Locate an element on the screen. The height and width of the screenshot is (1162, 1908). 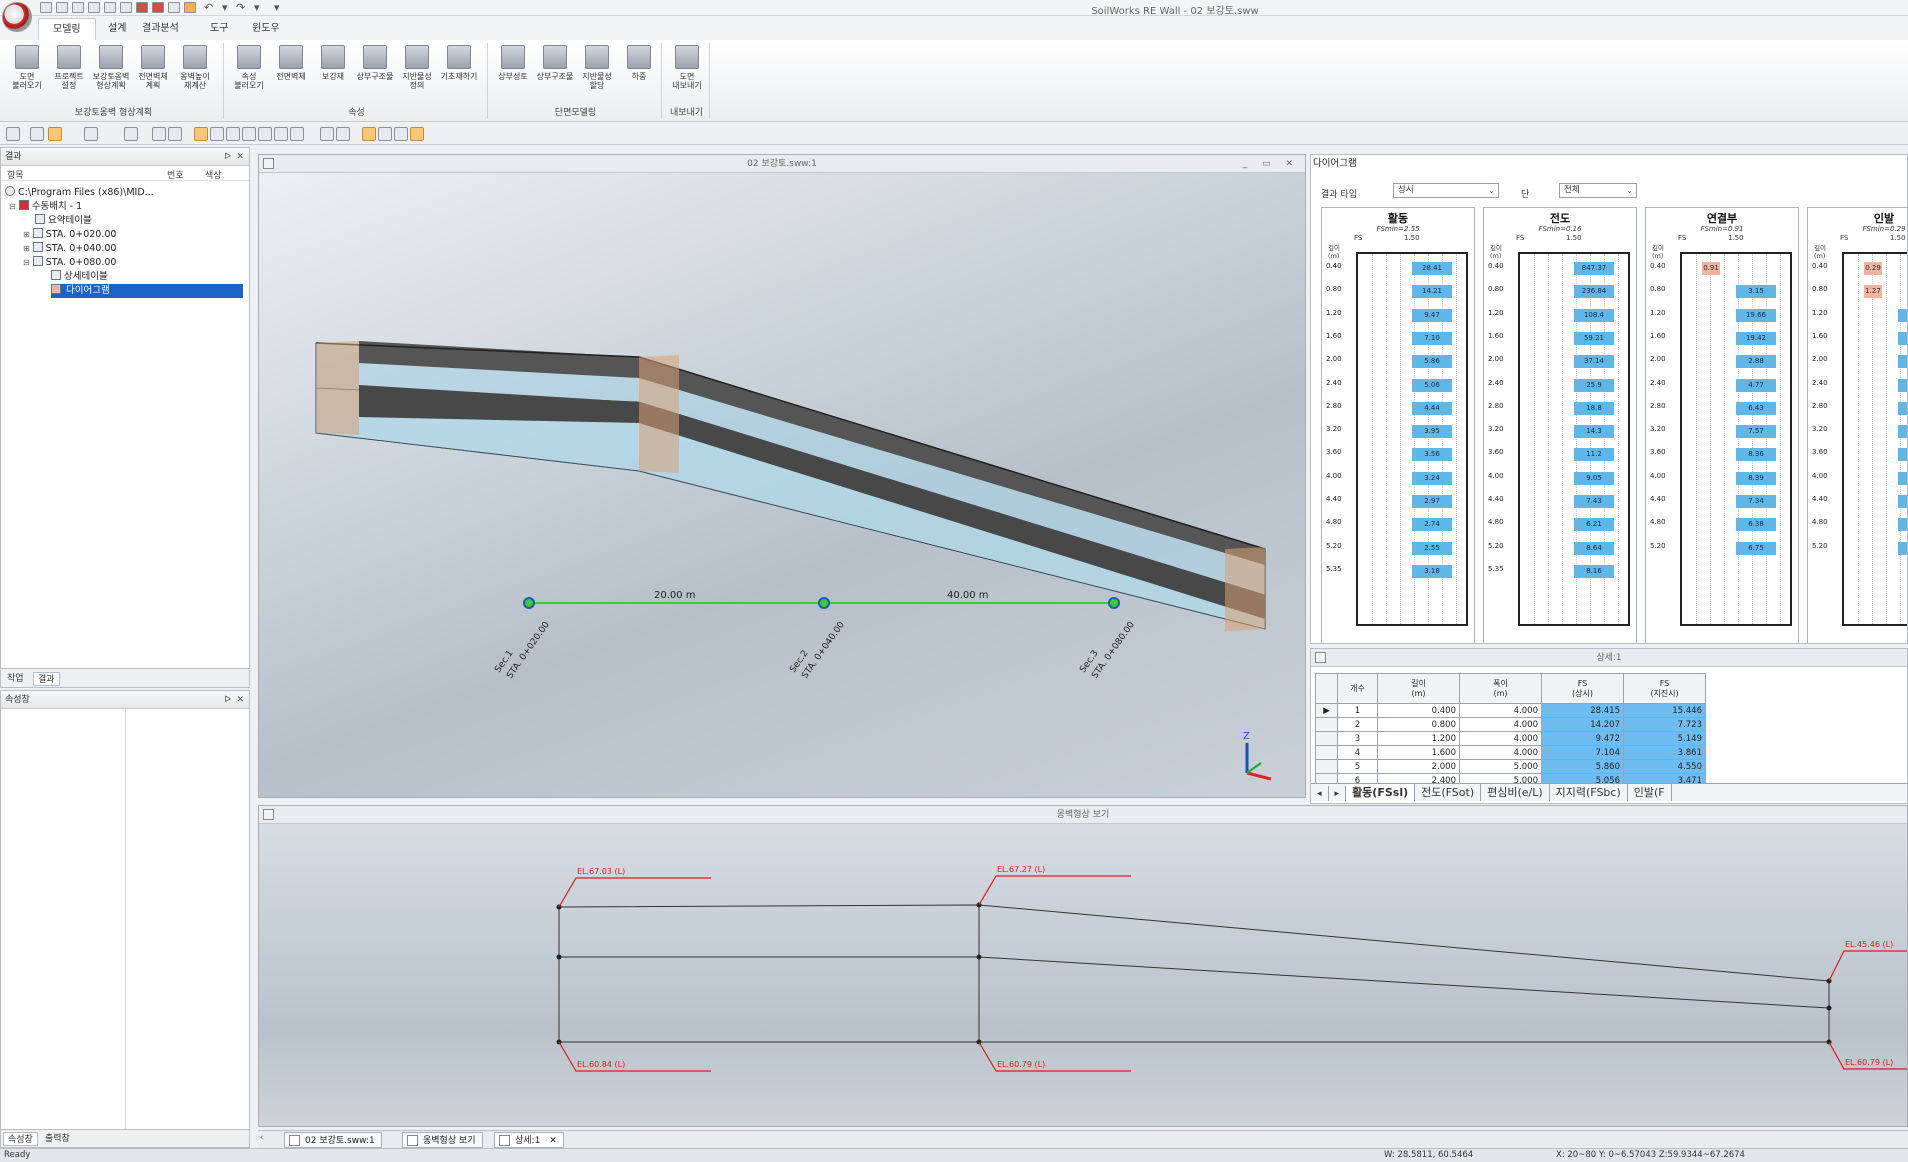
table-cell: 4.550 is located at coordinates (1664, 766).